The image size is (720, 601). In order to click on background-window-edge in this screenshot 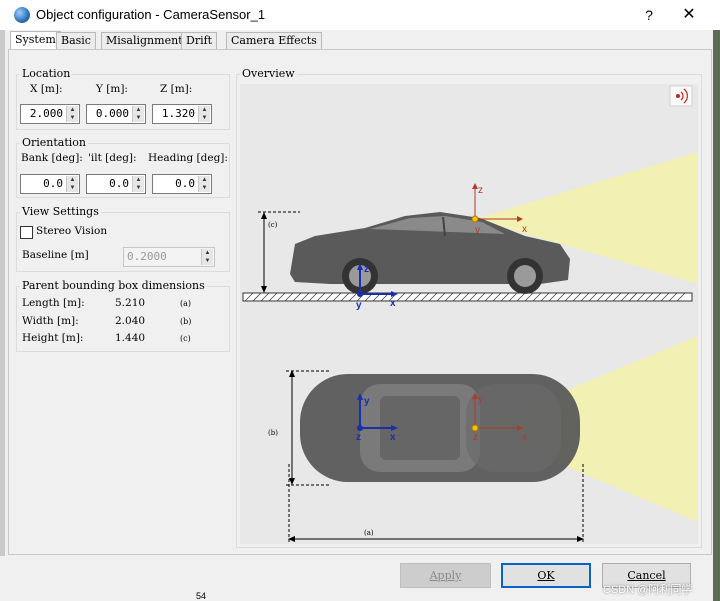, I will do `click(2, 315)`.